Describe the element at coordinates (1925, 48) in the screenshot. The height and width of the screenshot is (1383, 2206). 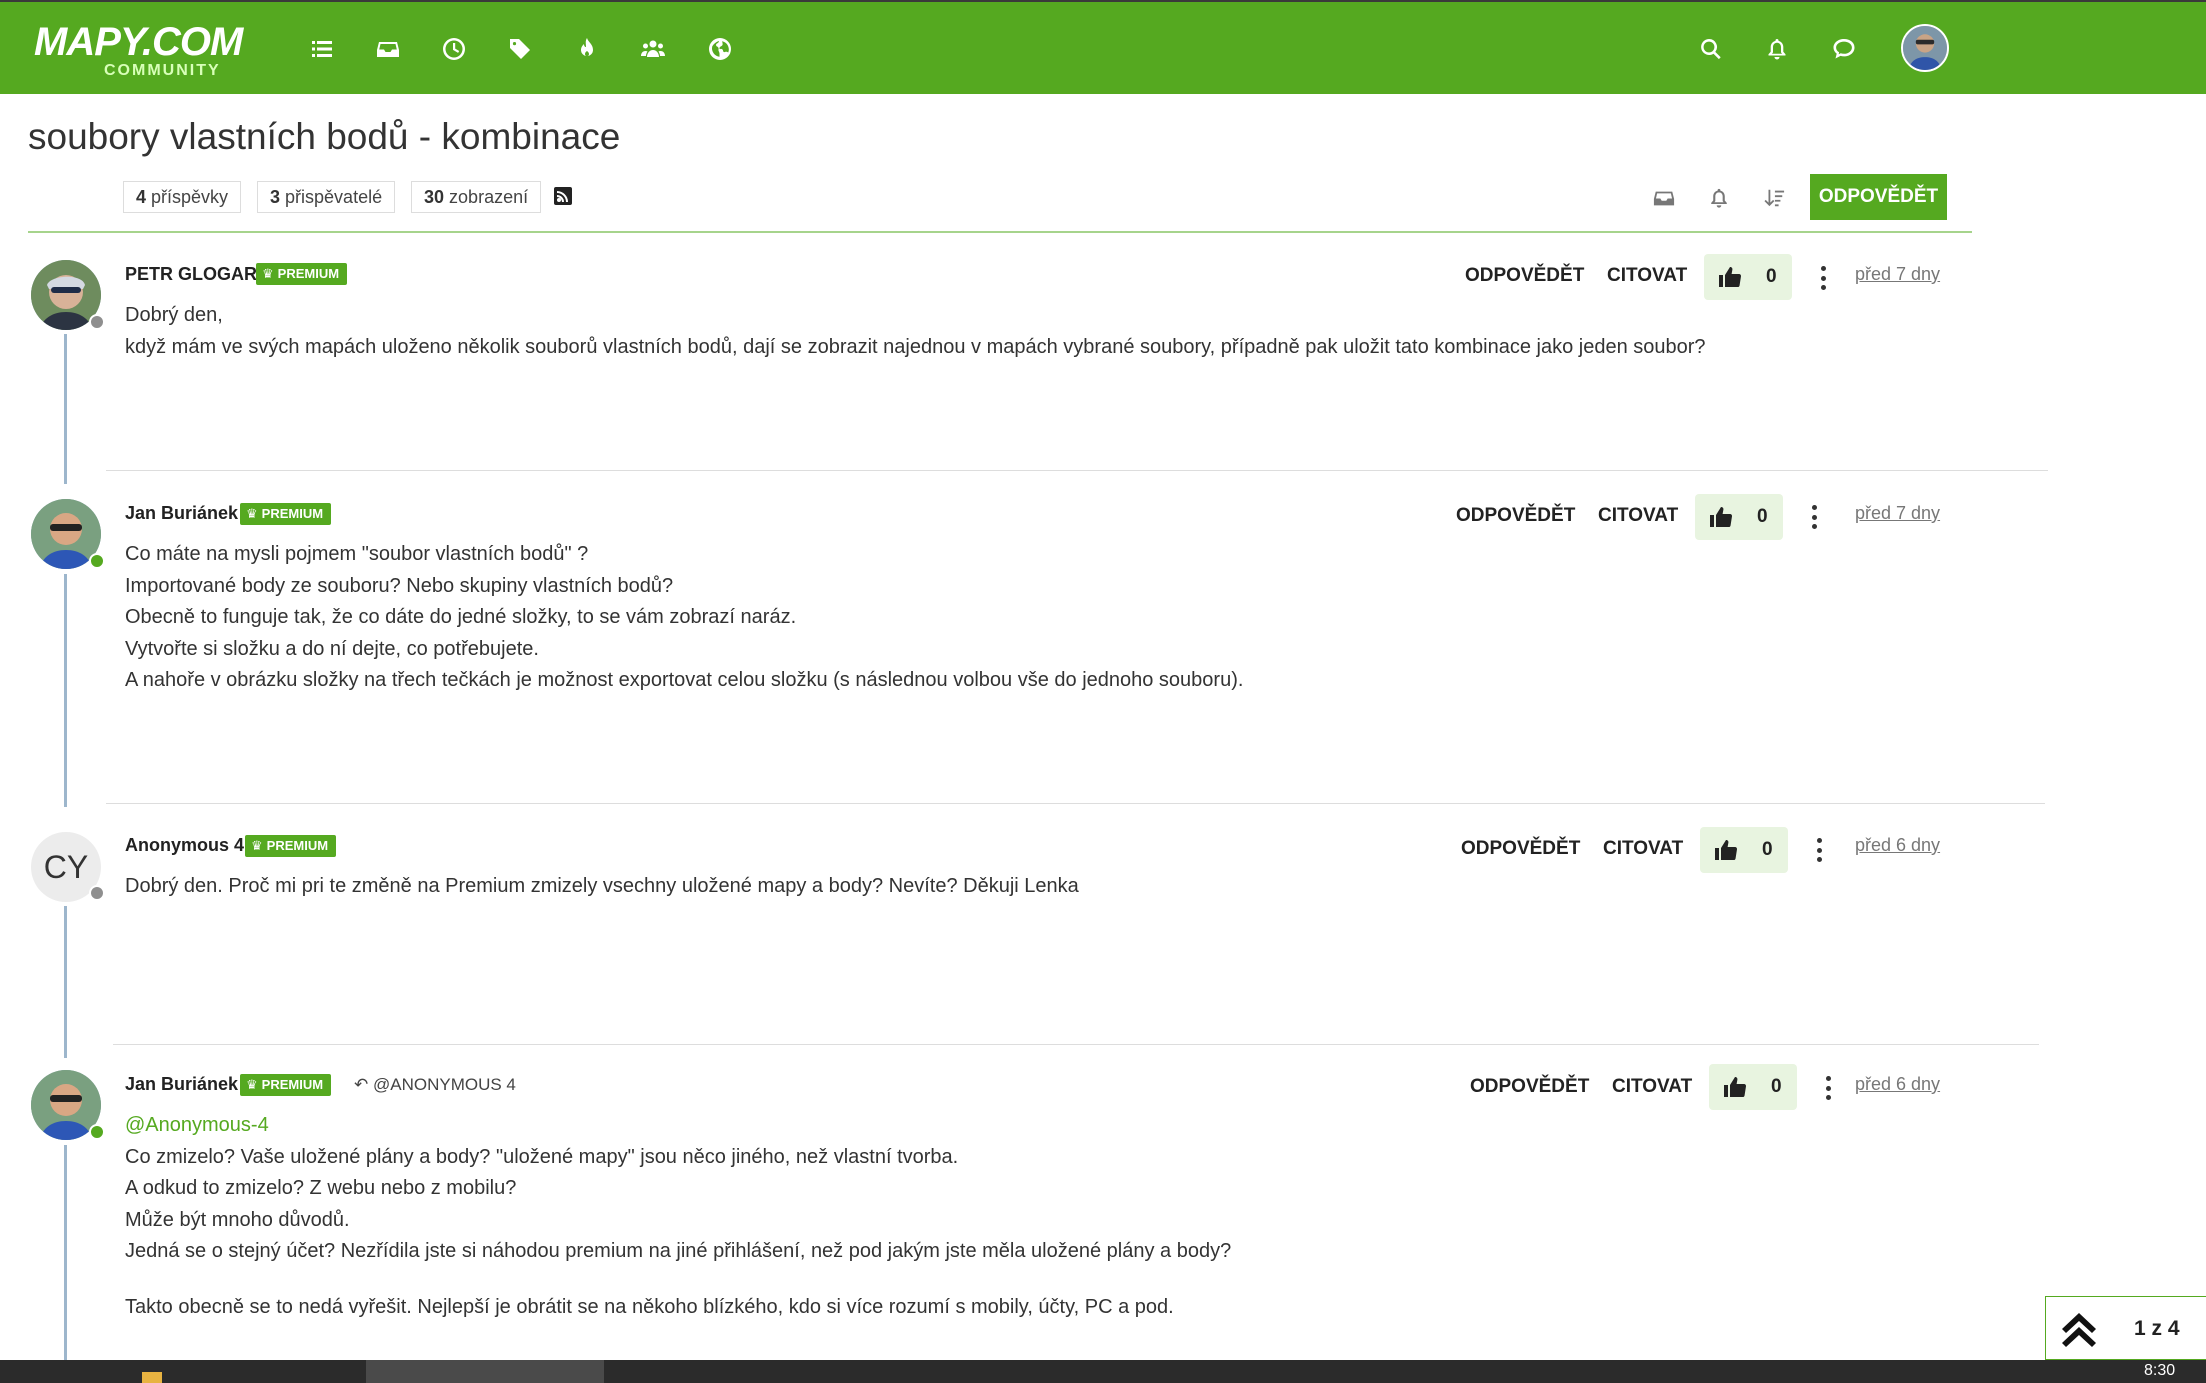
I see `current-user-avatar` at that location.